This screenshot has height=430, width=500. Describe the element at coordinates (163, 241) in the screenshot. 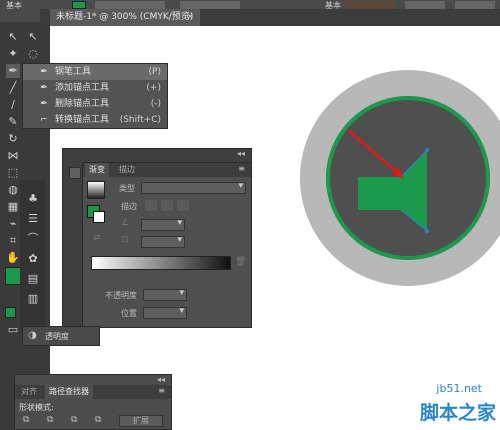

I see `aspect-ratio-dropdown` at that location.